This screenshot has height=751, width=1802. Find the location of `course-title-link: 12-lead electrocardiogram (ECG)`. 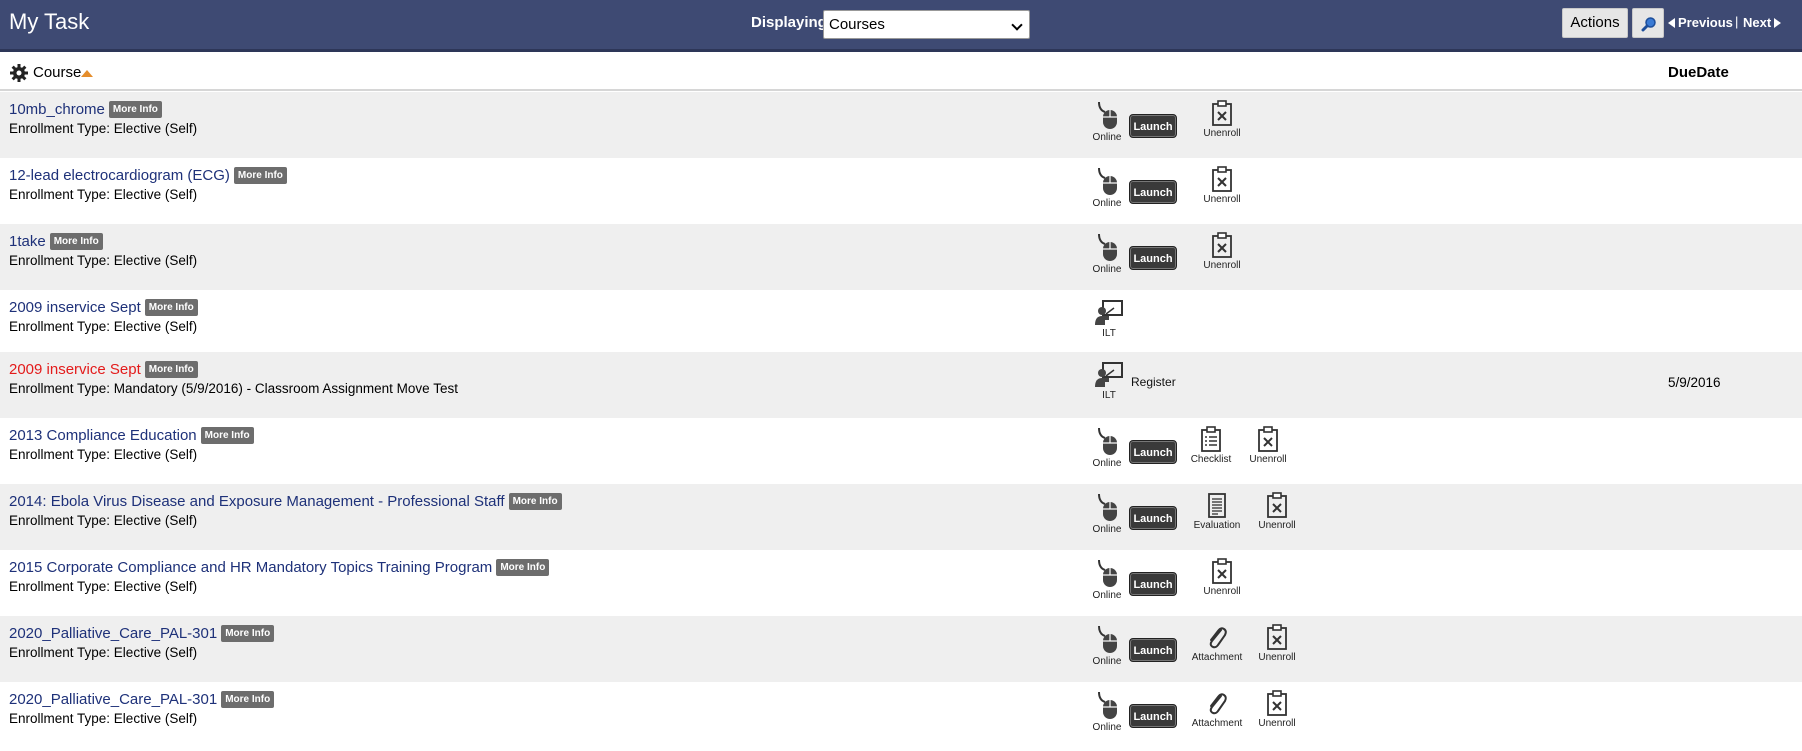

course-title-link: 12-lead electrocardiogram (ECG) is located at coordinates (119, 175).